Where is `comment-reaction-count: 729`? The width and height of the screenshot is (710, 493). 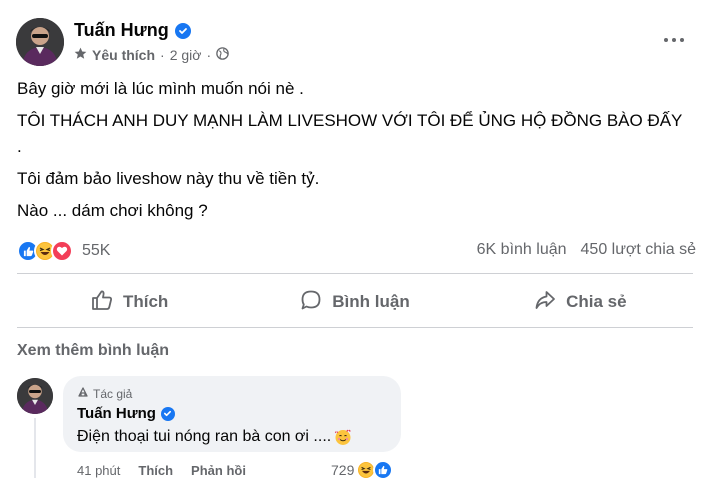 comment-reaction-count: 729 is located at coordinates (343, 470).